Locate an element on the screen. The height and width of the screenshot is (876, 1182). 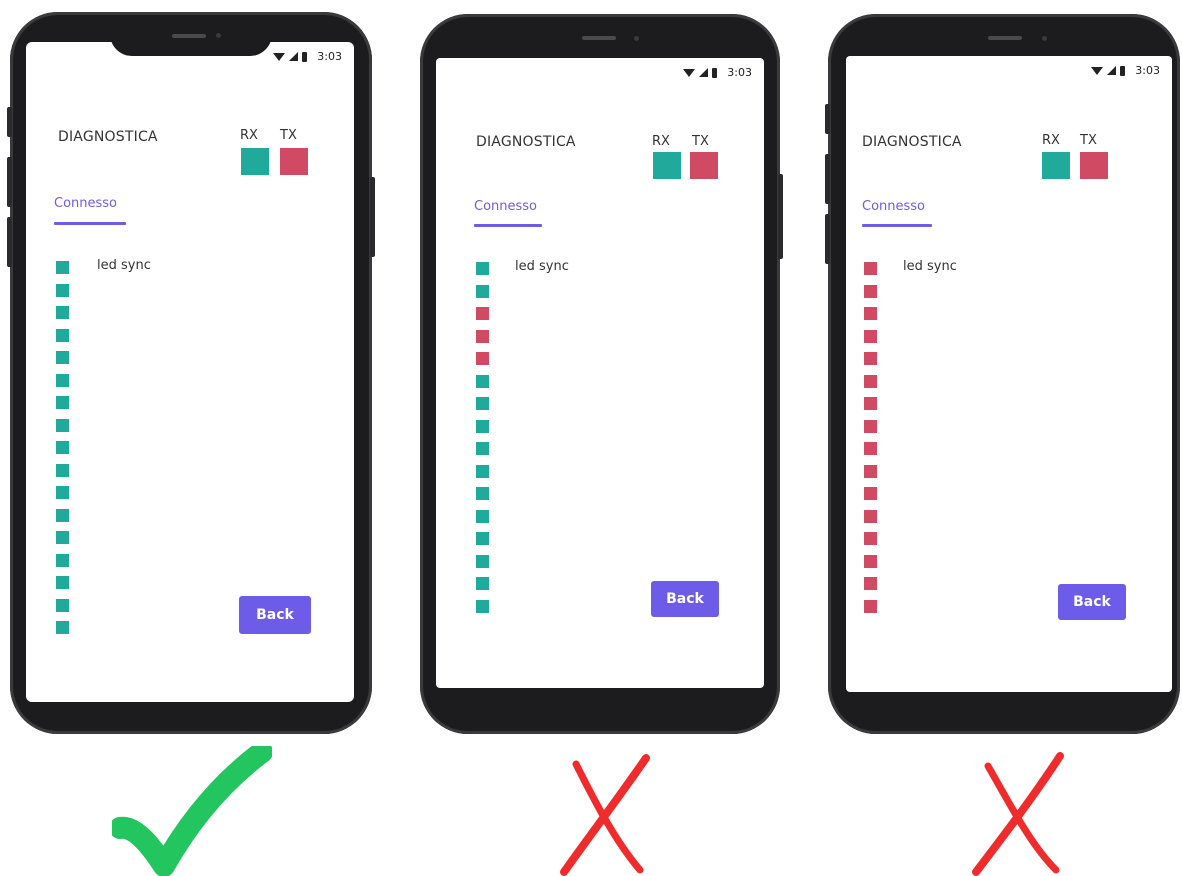
check-icon-stroke is located at coordinates (192, 811).